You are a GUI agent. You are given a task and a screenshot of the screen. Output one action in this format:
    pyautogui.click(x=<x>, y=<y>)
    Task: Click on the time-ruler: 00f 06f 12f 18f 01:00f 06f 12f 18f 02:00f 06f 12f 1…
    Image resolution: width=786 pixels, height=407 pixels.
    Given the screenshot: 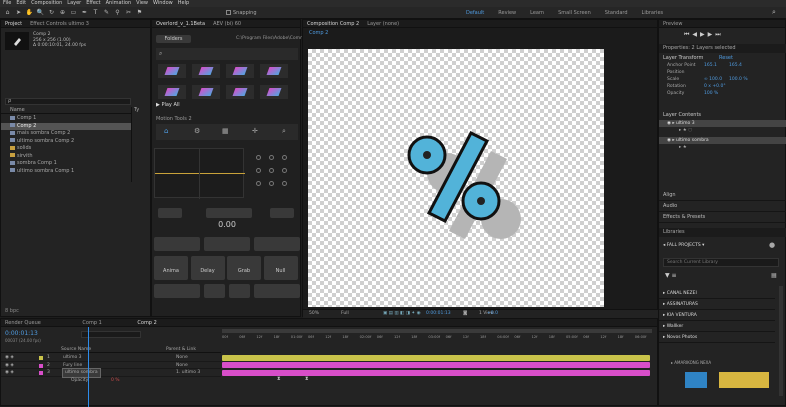 What is the action you would take?
    pyautogui.click(x=437, y=340)
    